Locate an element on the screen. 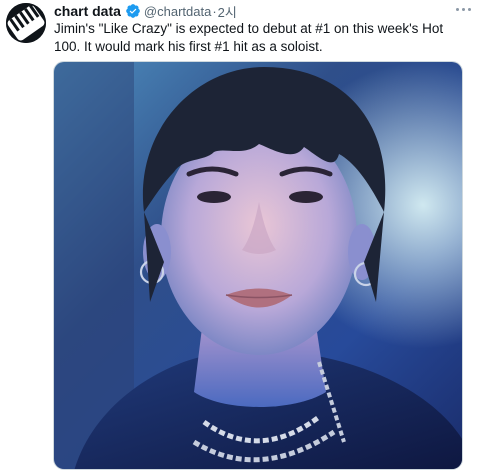 The width and height of the screenshot is (480, 474). chart-data-logo is located at coordinates (26, 23).